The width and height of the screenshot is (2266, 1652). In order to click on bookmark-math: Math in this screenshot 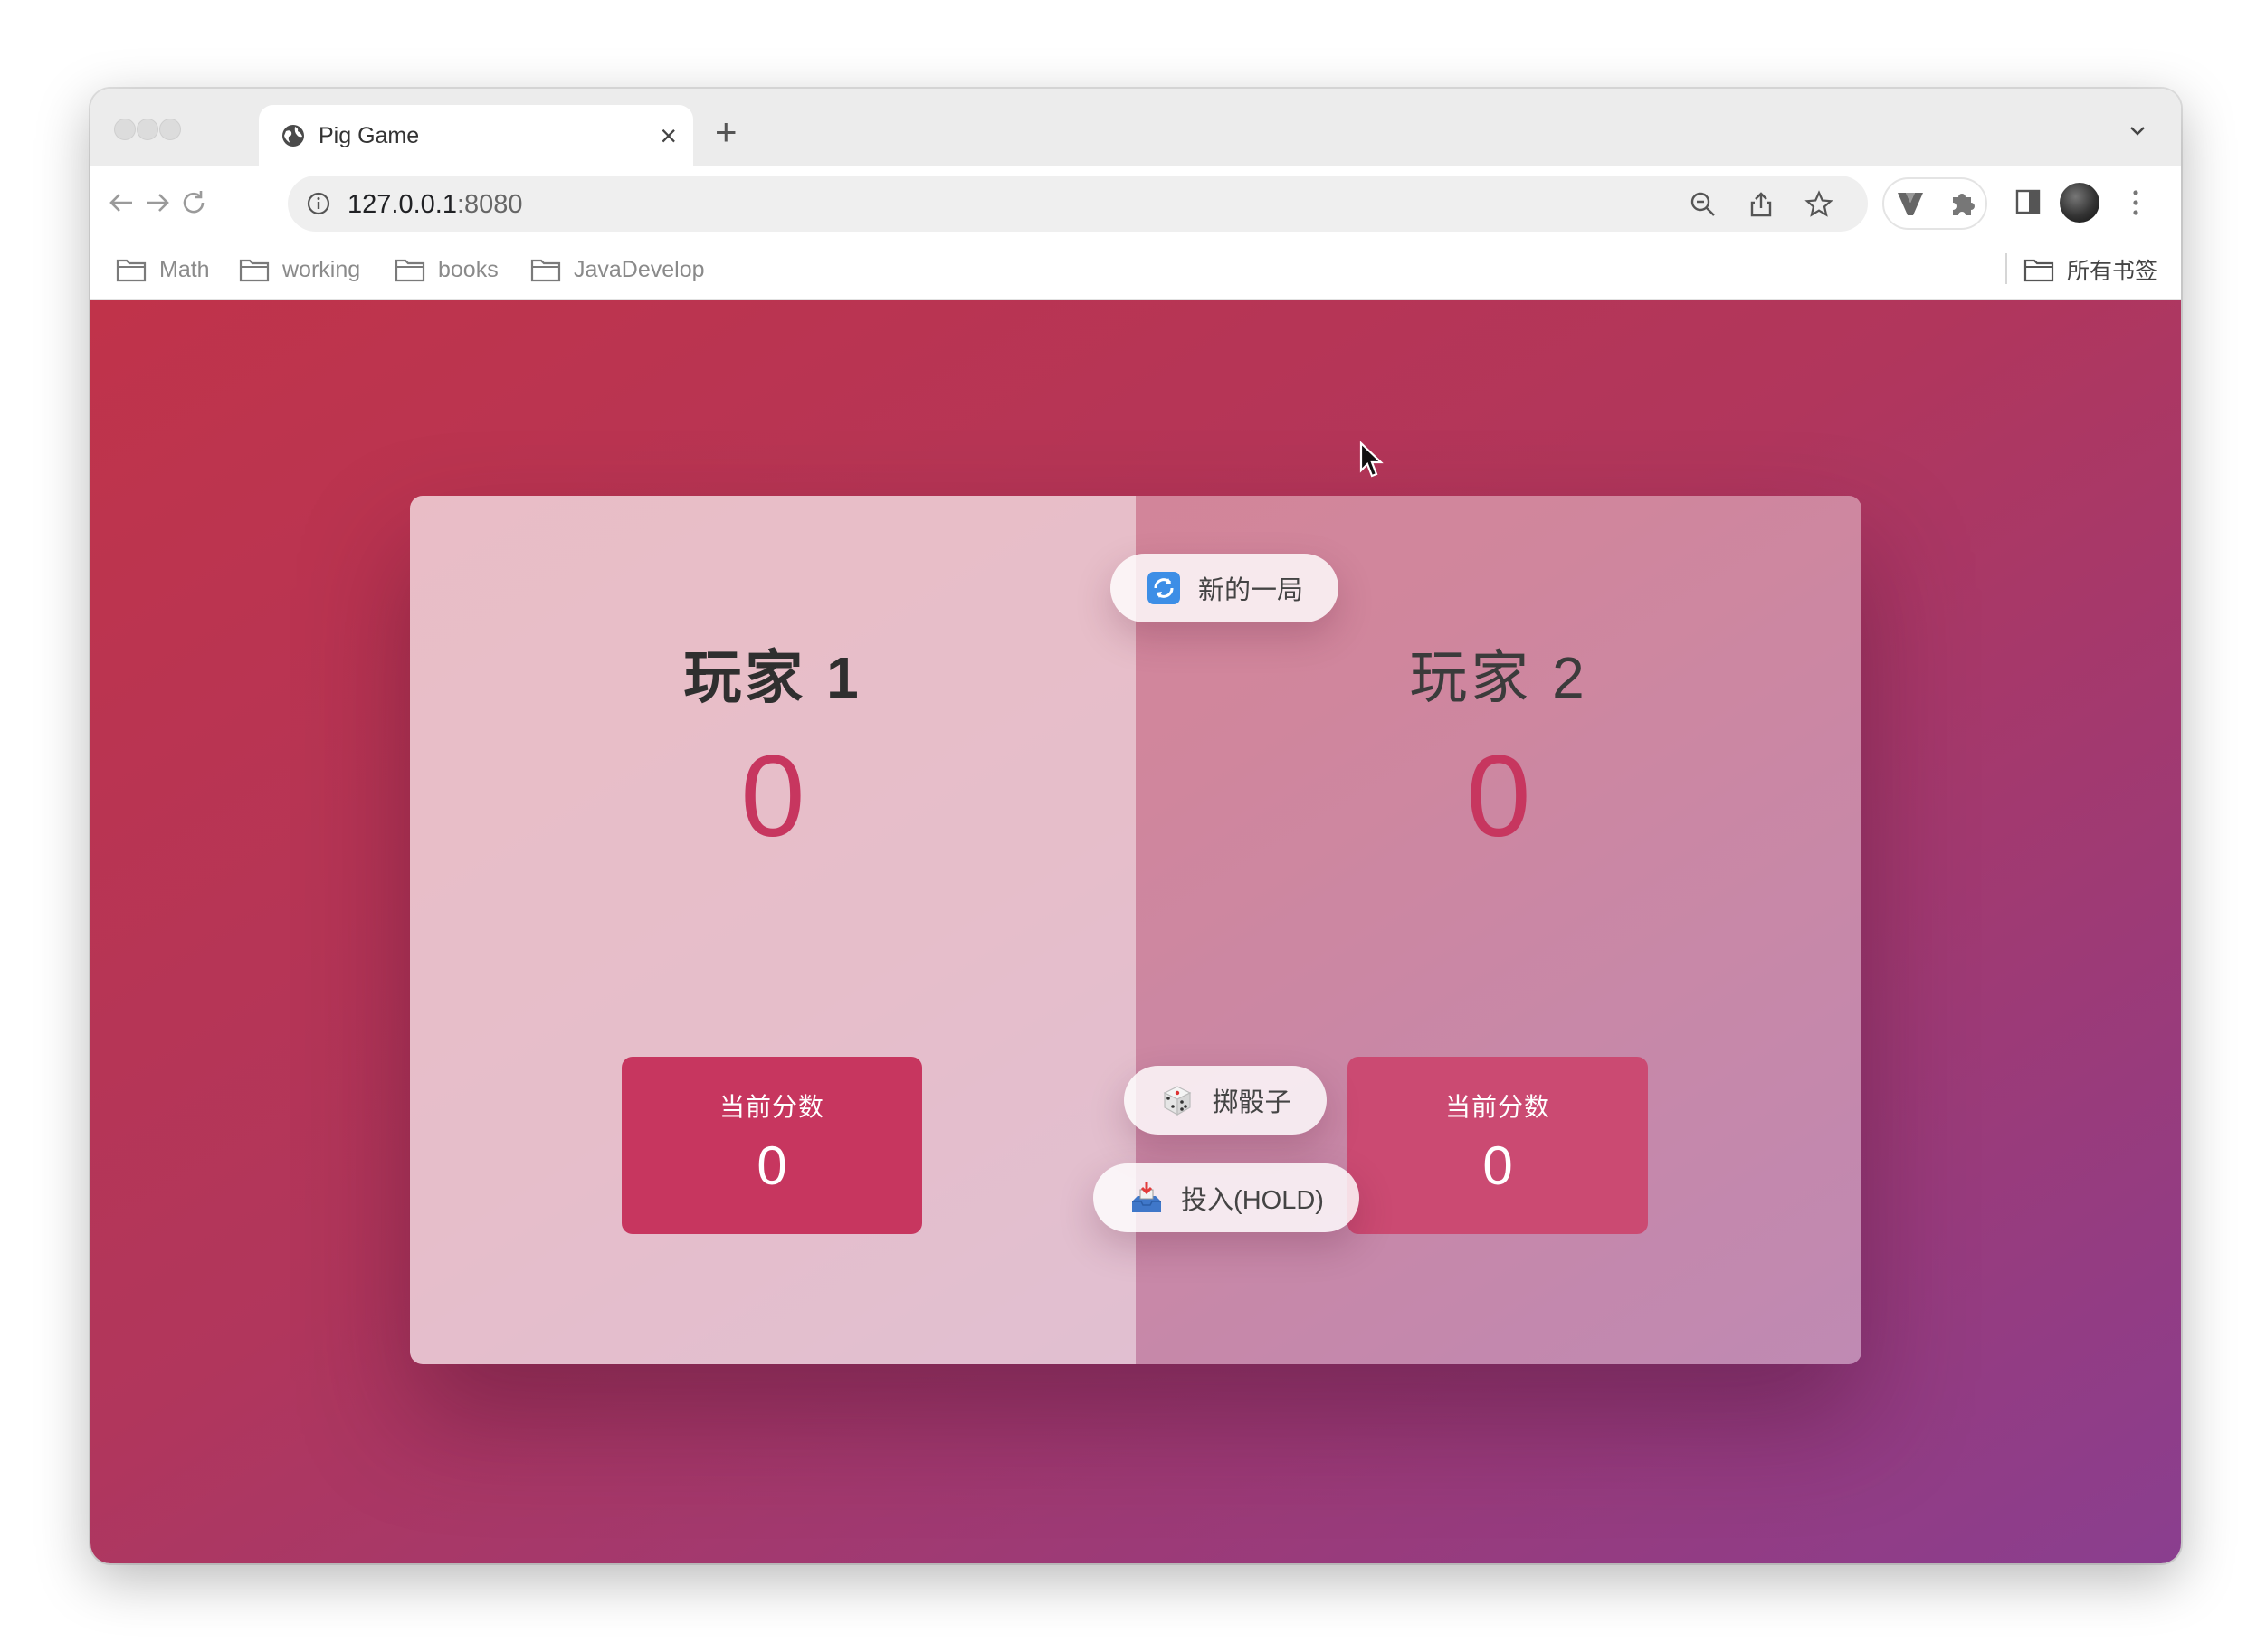, I will do `click(163, 270)`.